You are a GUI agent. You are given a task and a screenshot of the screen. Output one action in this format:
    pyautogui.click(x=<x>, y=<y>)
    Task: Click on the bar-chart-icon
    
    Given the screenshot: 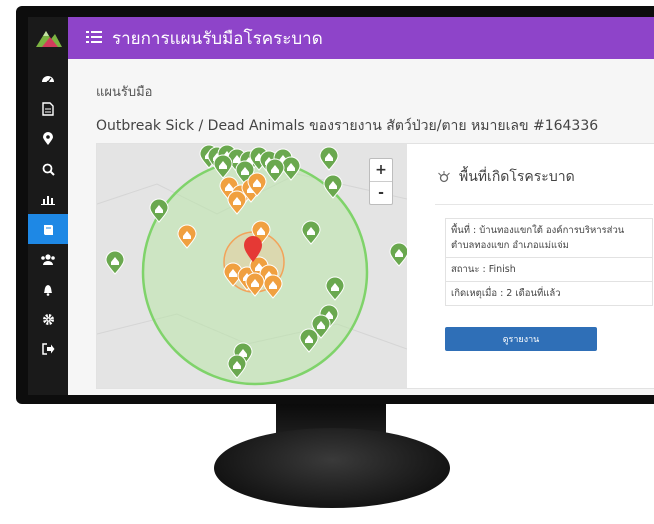 What is the action you would take?
    pyautogui.click(x=48, y=200)
    